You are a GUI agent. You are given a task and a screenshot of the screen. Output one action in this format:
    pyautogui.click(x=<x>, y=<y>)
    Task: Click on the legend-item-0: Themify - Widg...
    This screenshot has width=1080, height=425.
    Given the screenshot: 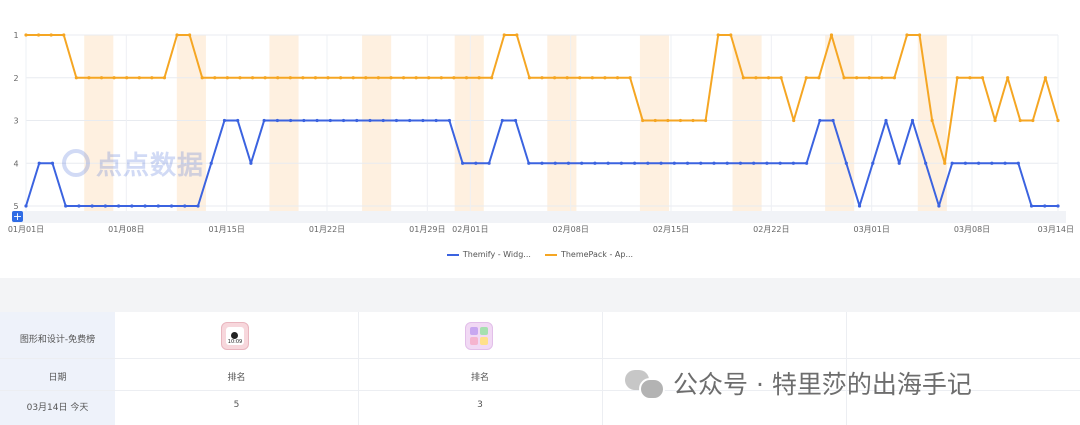 What is the action you would take?
    pyautogui.click(x=488, y=254)
    